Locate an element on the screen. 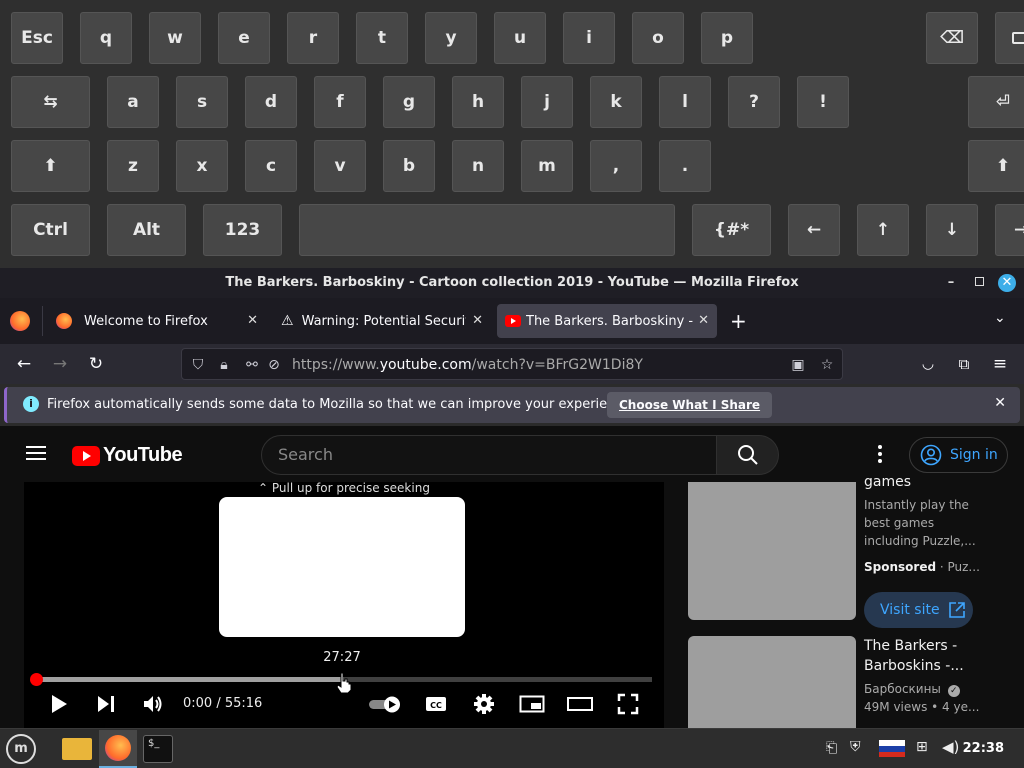  key-b: b is located at coordinates (409, 166).